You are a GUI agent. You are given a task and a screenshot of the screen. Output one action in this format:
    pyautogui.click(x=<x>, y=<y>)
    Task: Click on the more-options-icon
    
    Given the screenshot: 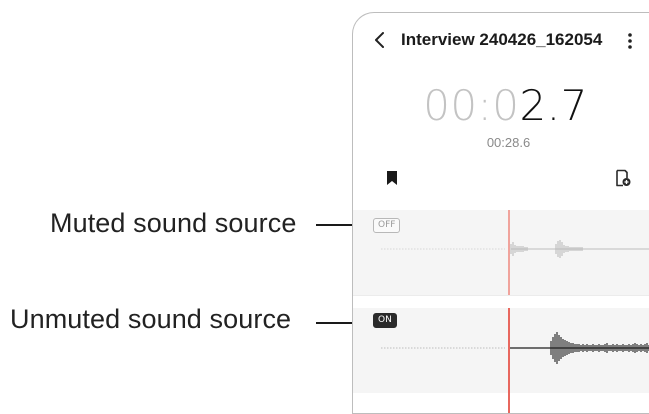 What is the action you would take?
    pyautogui.click(x=630, y=41)
    